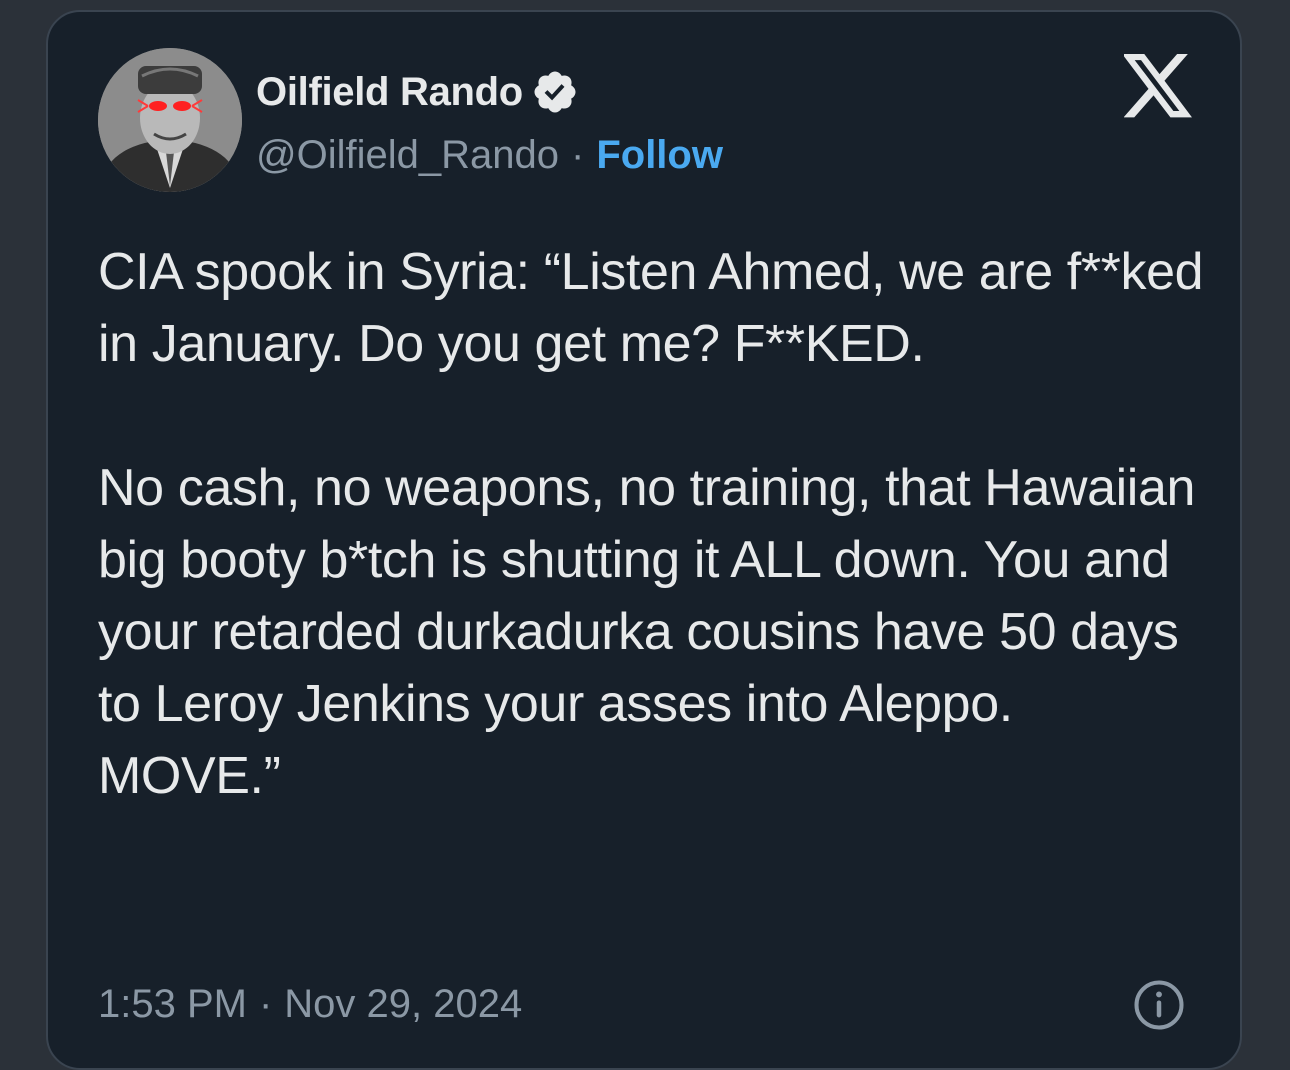  What do you see at coordinates (407, 155) in the screenshot?
I see `author-handle: @Oilfield_Rando` at bounding box center [407, 155].